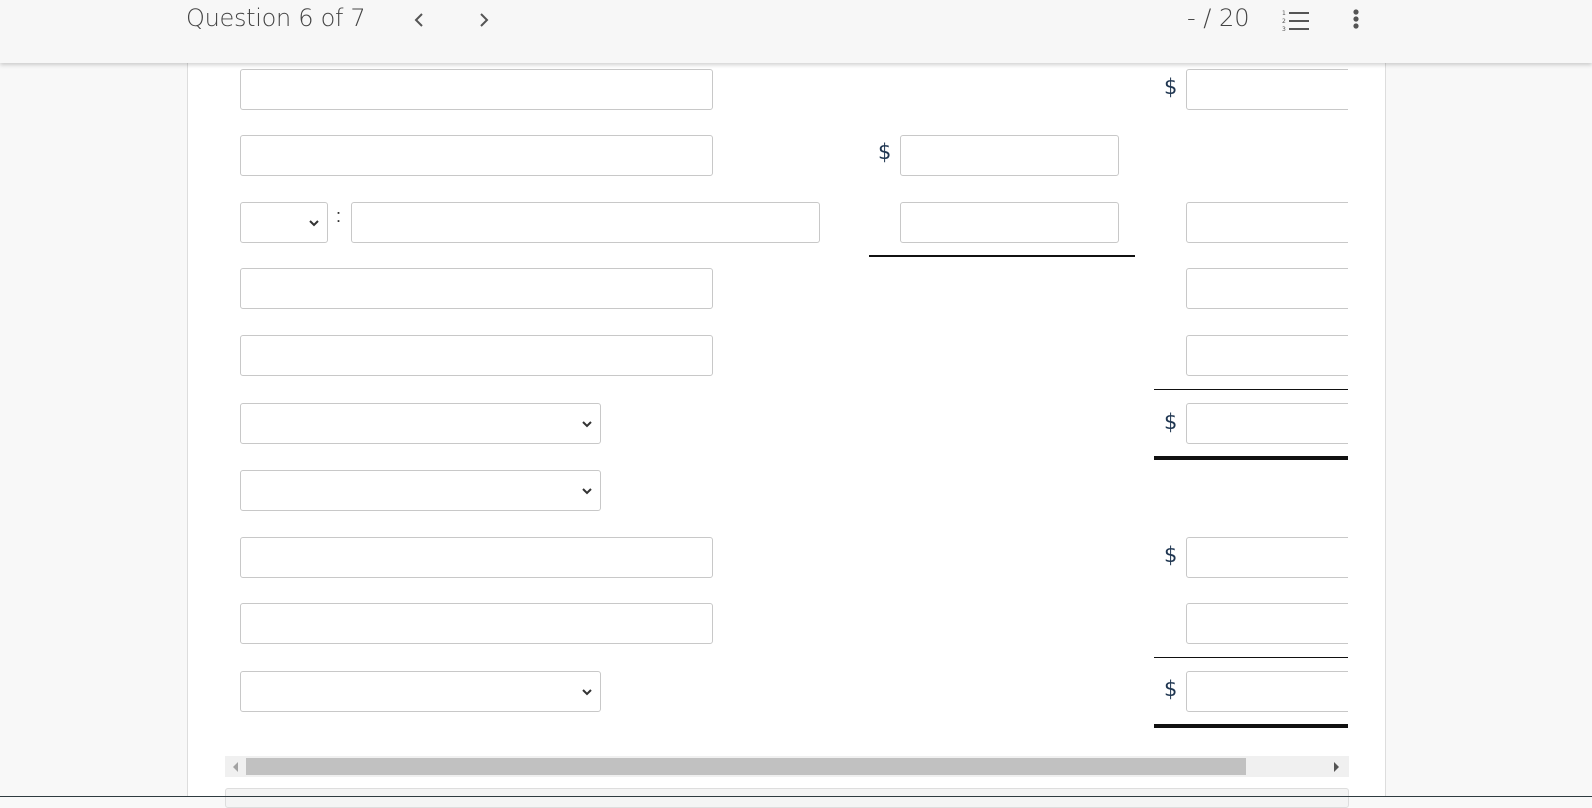  Describe the element at coordinates (1218, 18) in the screenshot. I see `score-display: - / 20` at that location.